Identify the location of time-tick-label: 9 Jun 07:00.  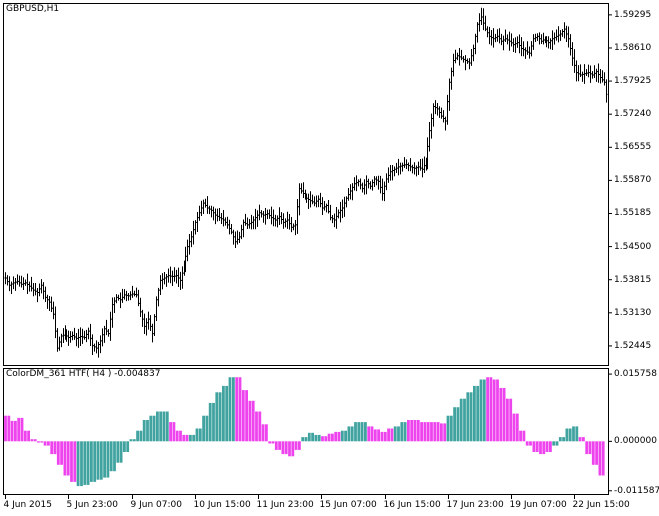
(156, 505).